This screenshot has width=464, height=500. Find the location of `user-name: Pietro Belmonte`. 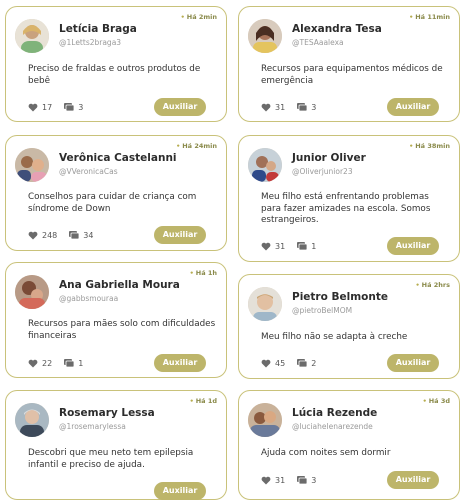

user-name: Pietro Belmonte is located at coordinates (340, 297).